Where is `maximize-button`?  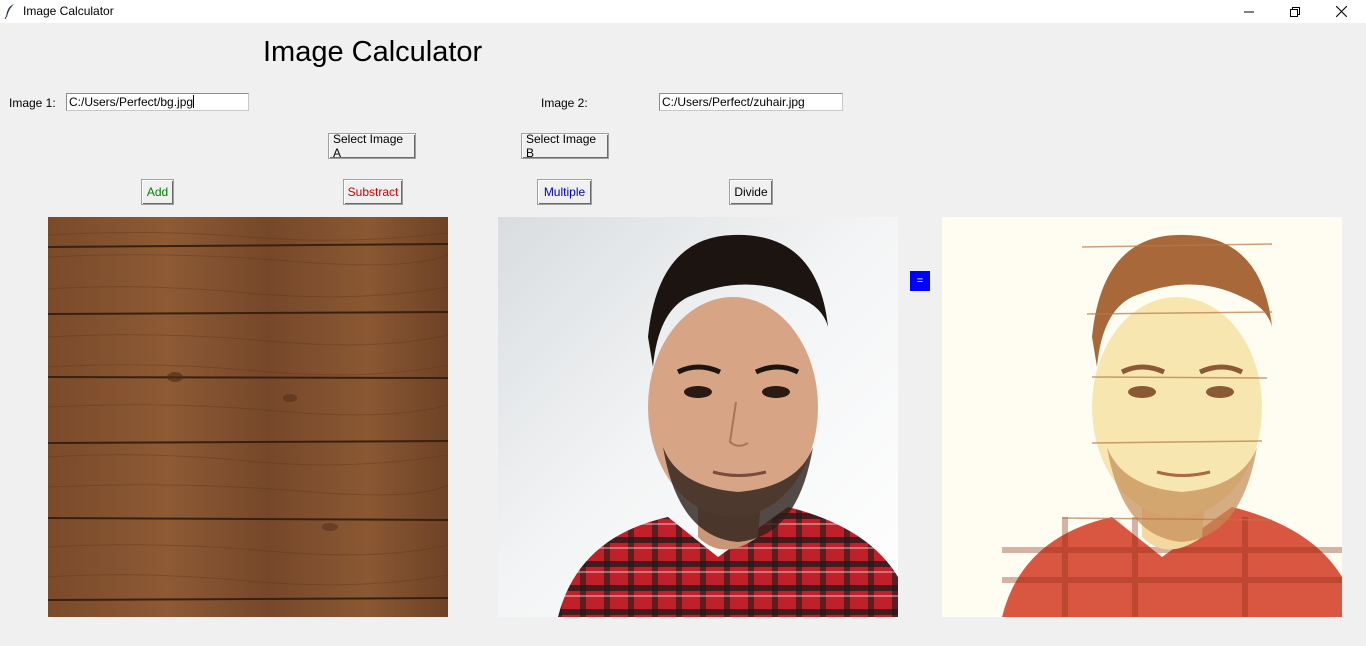 maximize-button is located at coordinates (1295, 11).